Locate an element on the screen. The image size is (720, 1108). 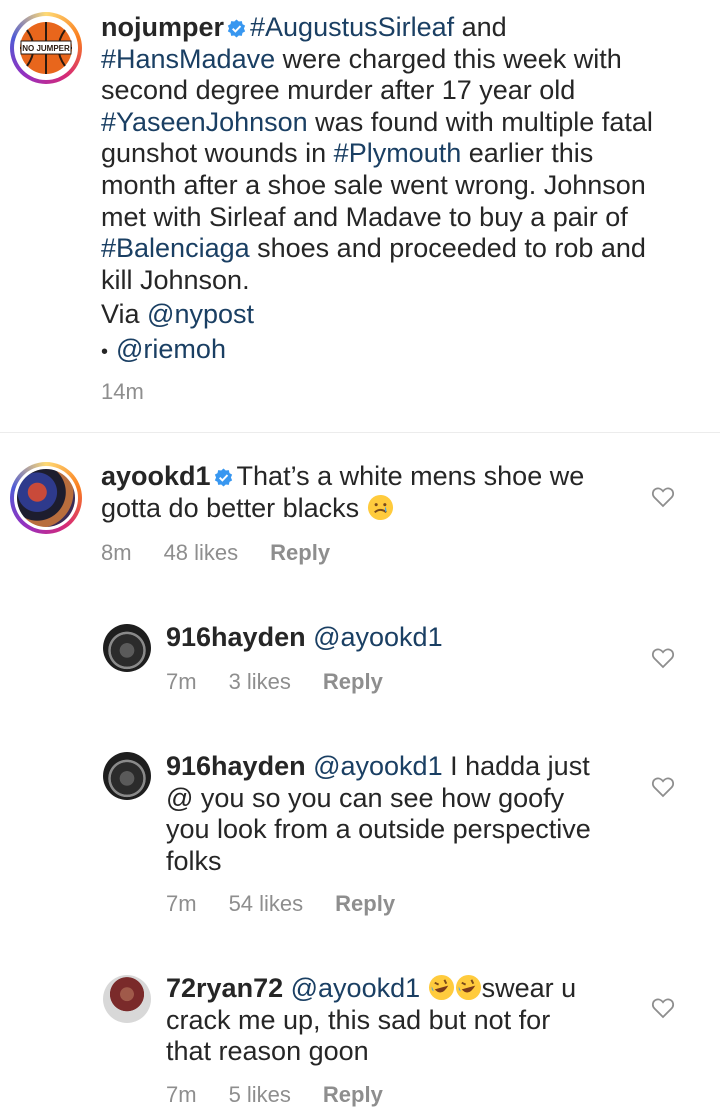
comment-text: @ you so you can see how goofy is located at coordinates (365, 797).